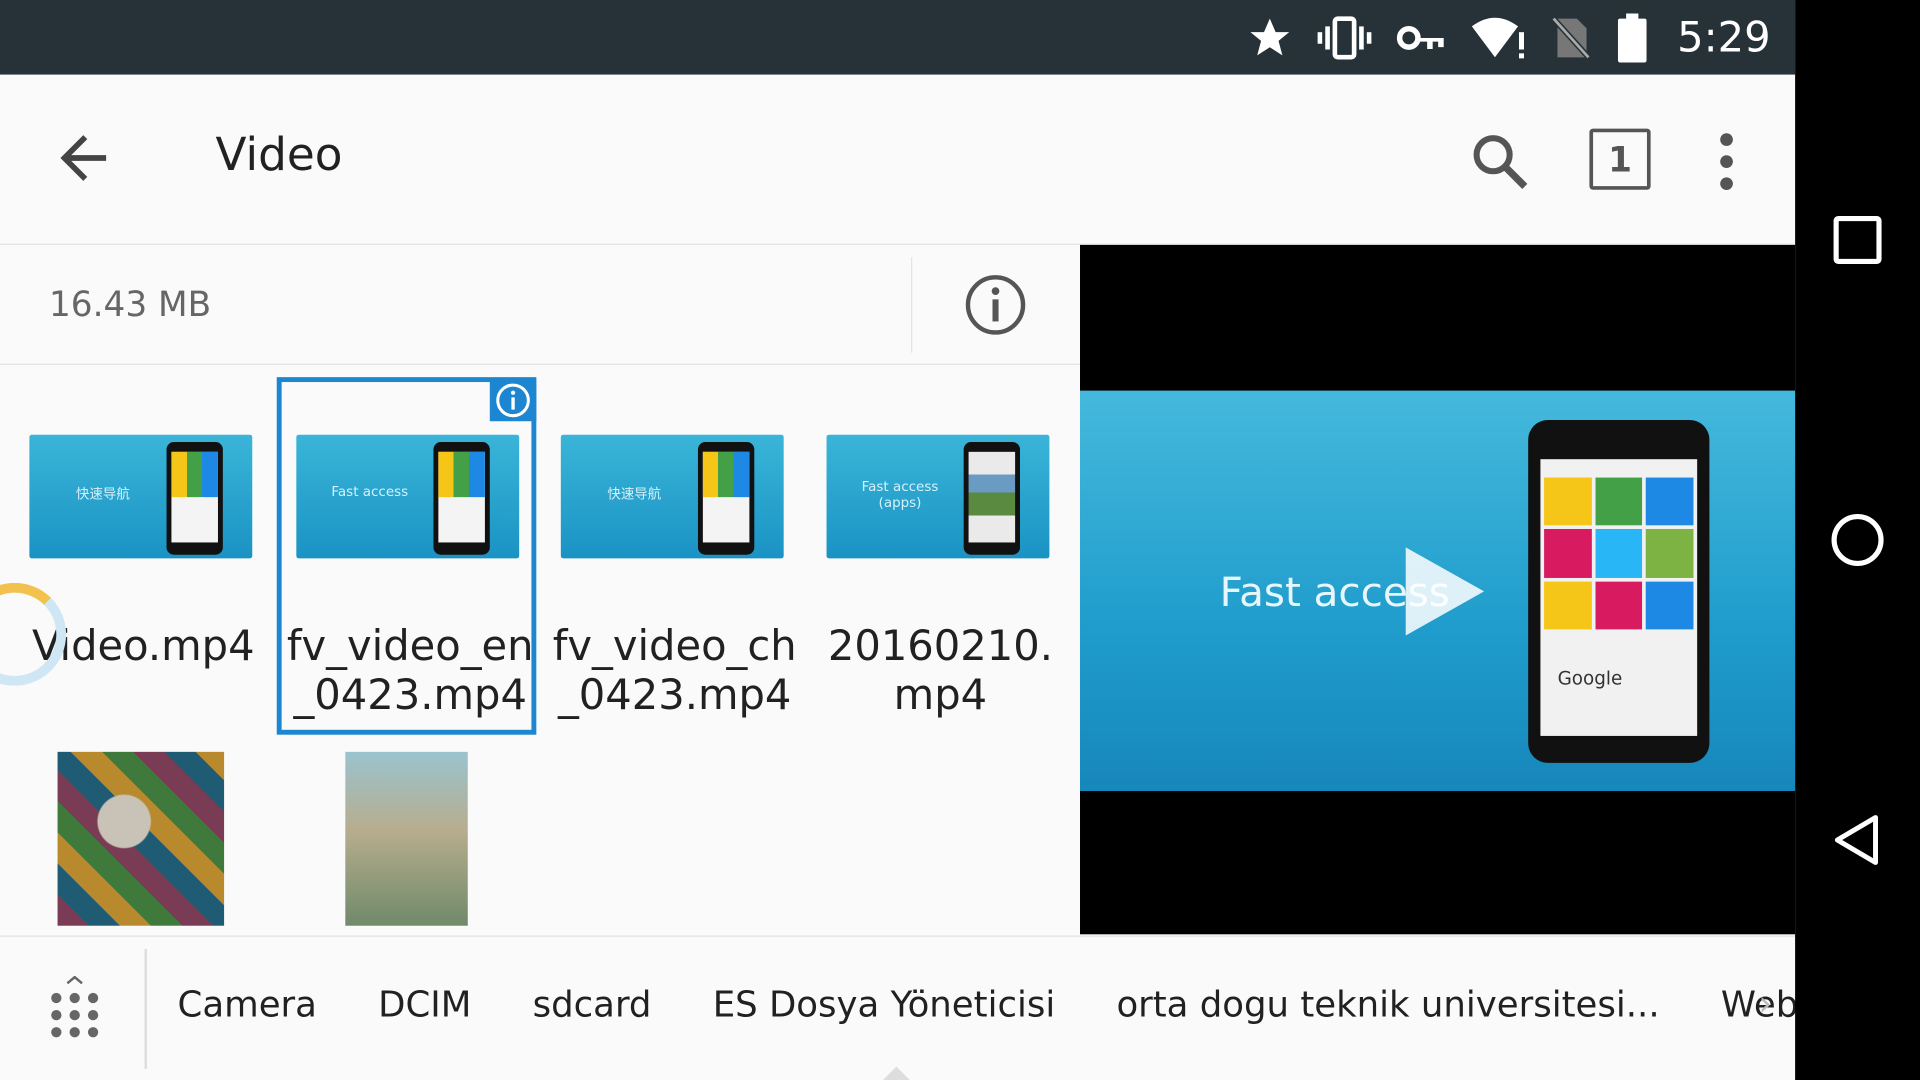 The width and height of the screenshot is (1920, 1080). I want to click on file-info-badge, so click(513, 400).